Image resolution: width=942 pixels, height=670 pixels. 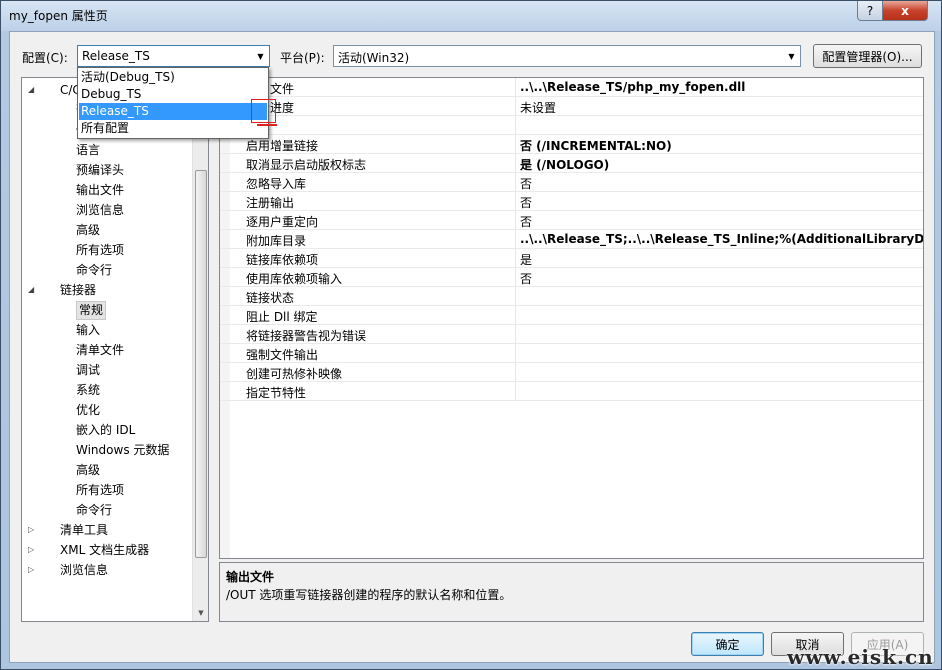 What do you see at coordinates (571, 372) in the screenshot?
I see `property-row: 创建可热修补映像` at bounding box center [571, 372].